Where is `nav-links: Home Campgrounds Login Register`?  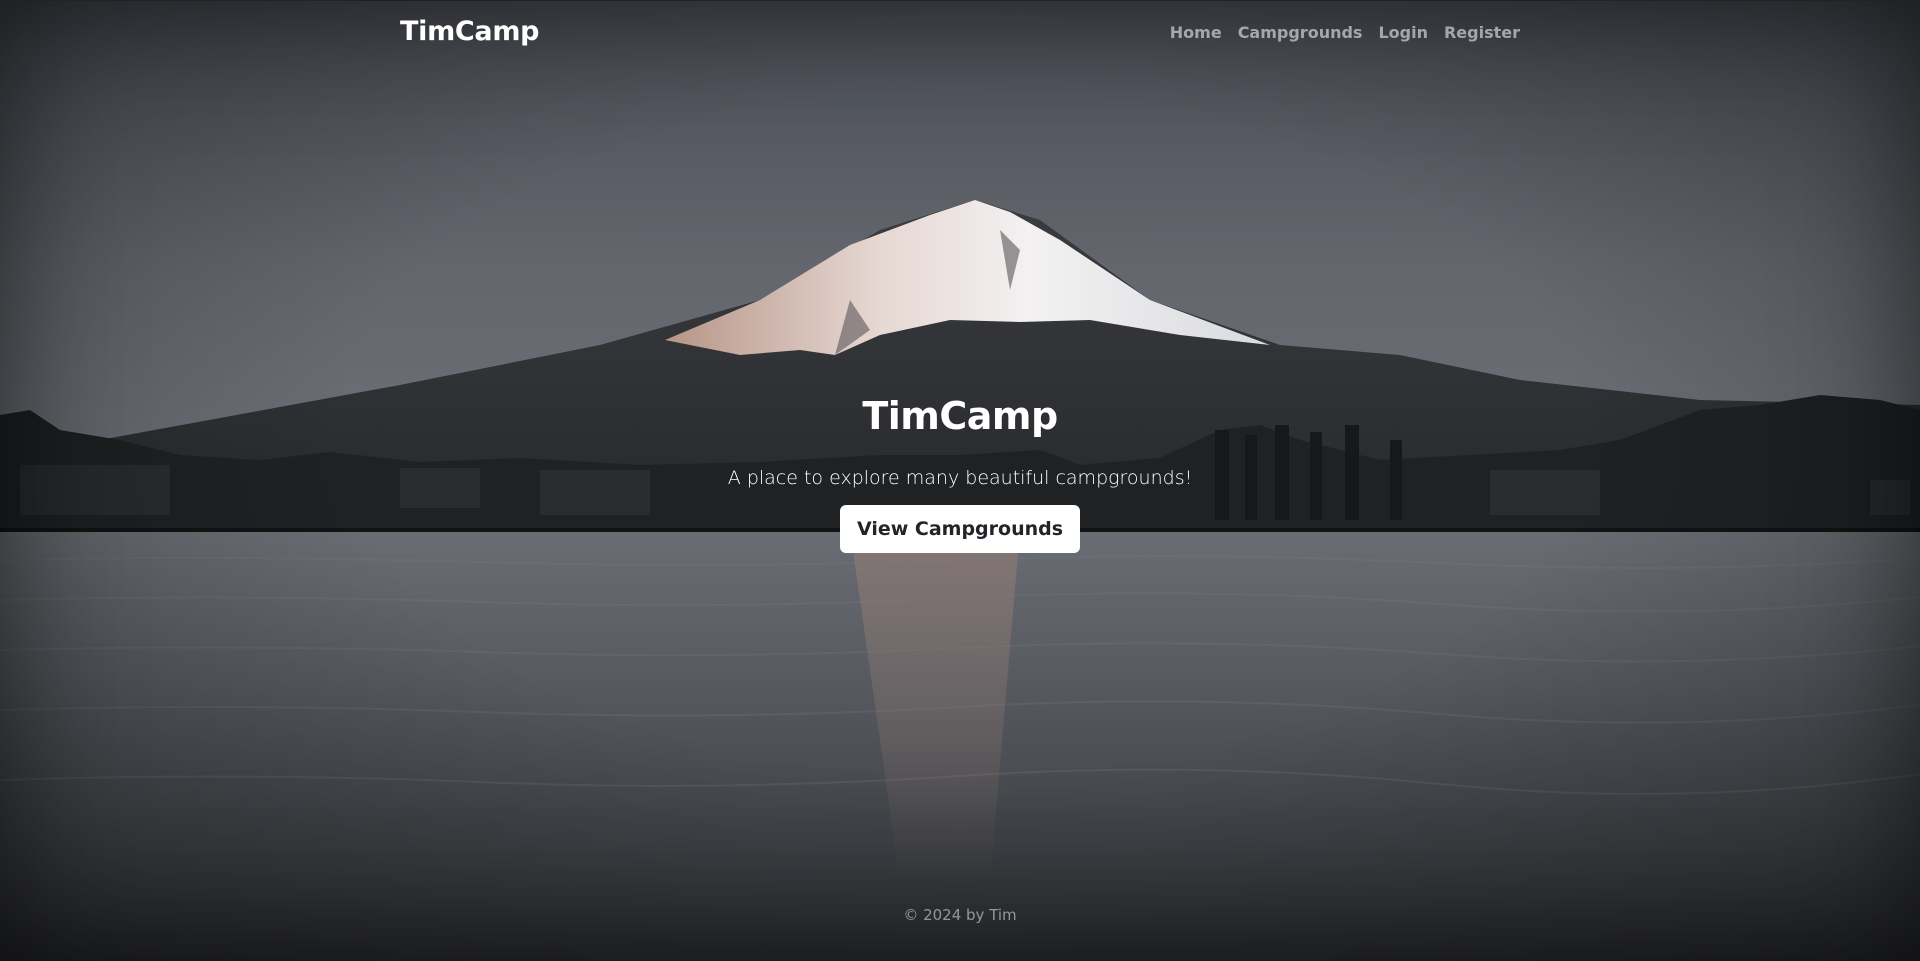 nav-links: Home Campgrounds Login Register is located at coordinates (1345, 32).